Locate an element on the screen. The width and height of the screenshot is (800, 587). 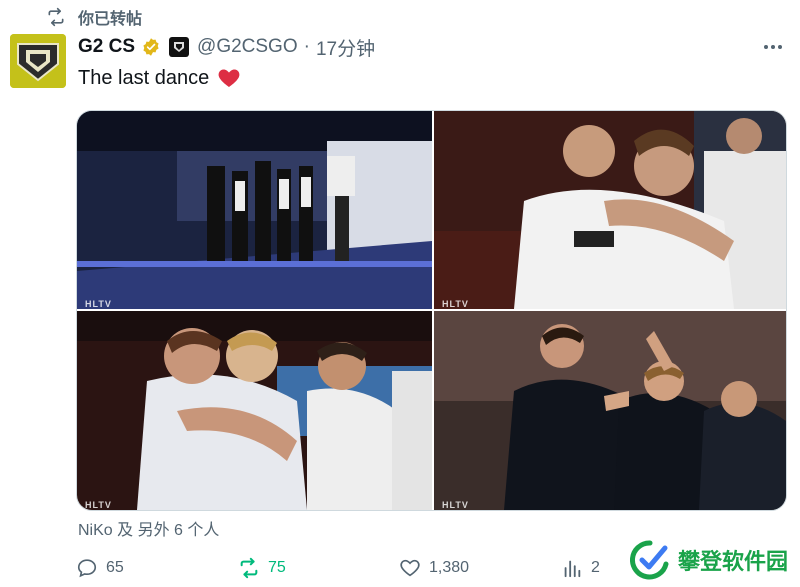
heart-icon is located at coordinates (410, 568).